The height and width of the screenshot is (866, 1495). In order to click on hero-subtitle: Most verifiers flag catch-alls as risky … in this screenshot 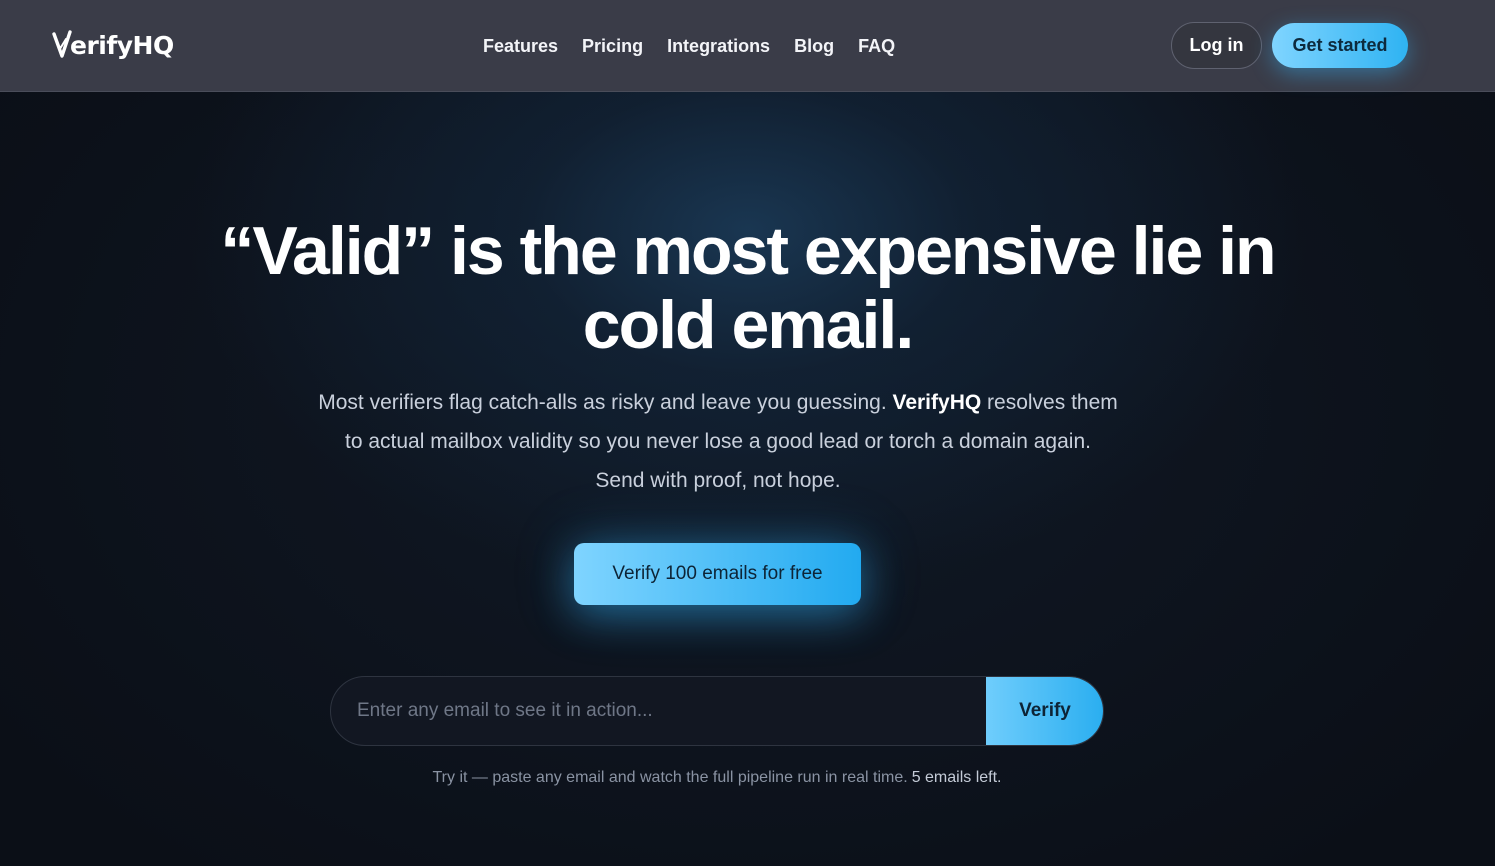, I will do `click(718, 441)`.